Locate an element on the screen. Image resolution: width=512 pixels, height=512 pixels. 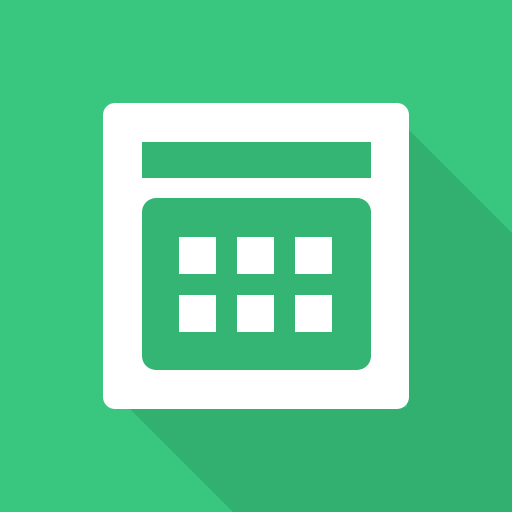
date-cell-r1-c3 is located at coordinates (313, 255).